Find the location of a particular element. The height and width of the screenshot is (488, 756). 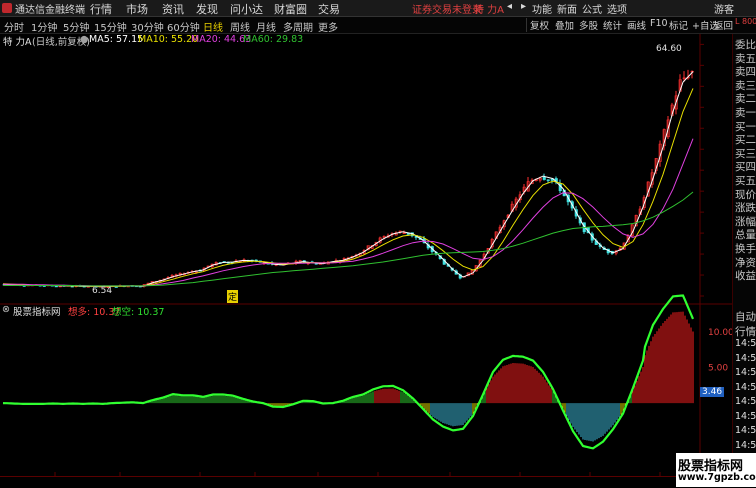

period-month: 月线 is located at coordinates (266, 26).